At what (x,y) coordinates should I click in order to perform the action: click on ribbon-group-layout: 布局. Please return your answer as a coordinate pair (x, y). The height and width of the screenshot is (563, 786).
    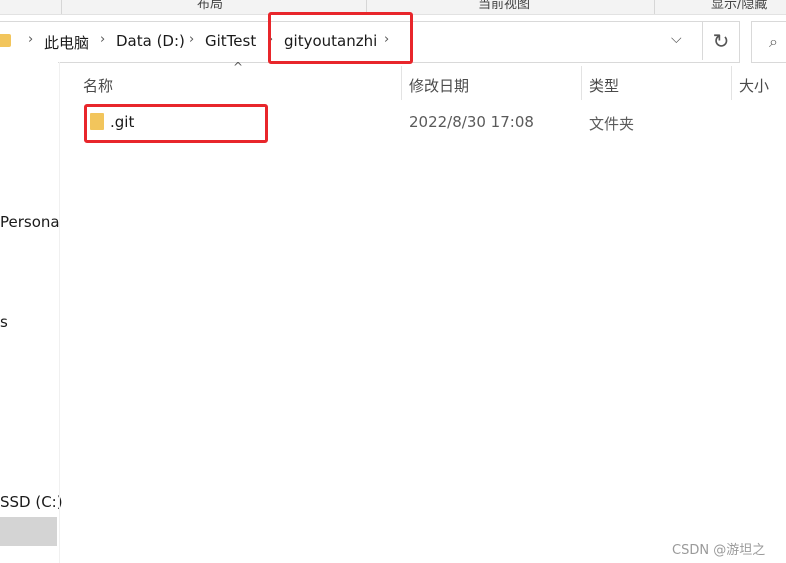
    Looking at the image, I should click on (210, 6).